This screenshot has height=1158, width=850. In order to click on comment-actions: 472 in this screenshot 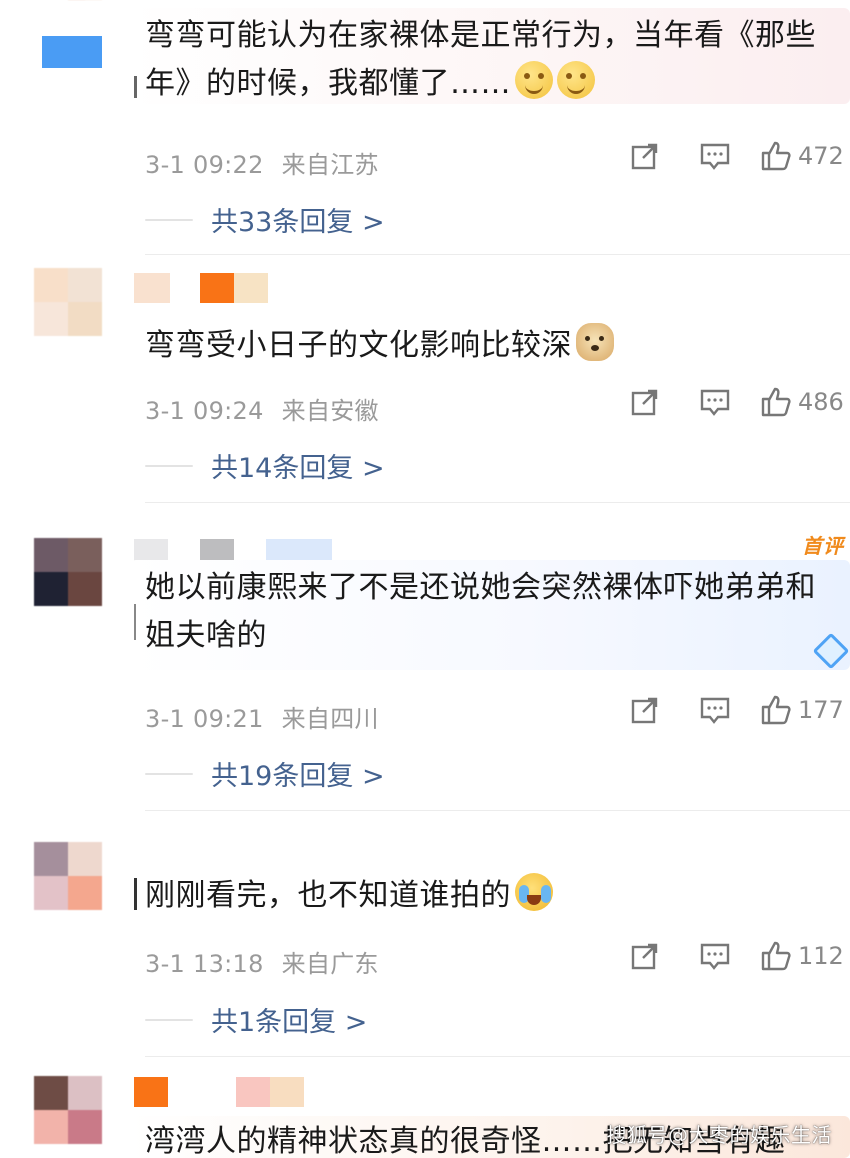, I will do `click(730, 156)`.